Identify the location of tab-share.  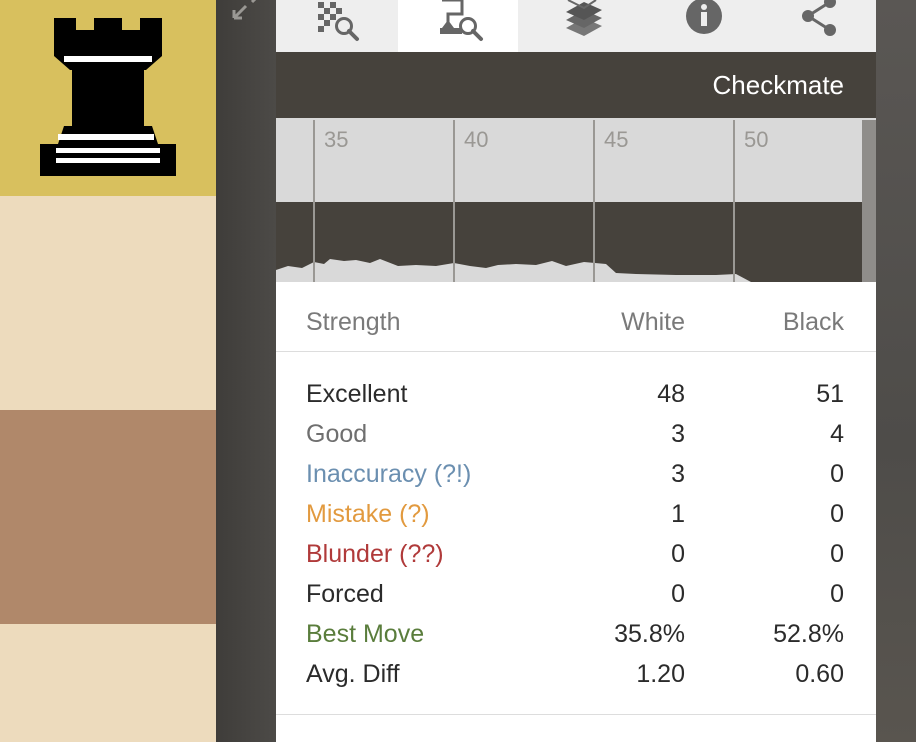
(818, 26).